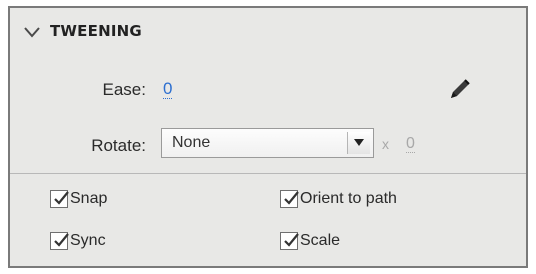  Describe the element at coordinates (460, 89) in the screenshot. I see `pencil-icon` at that location.